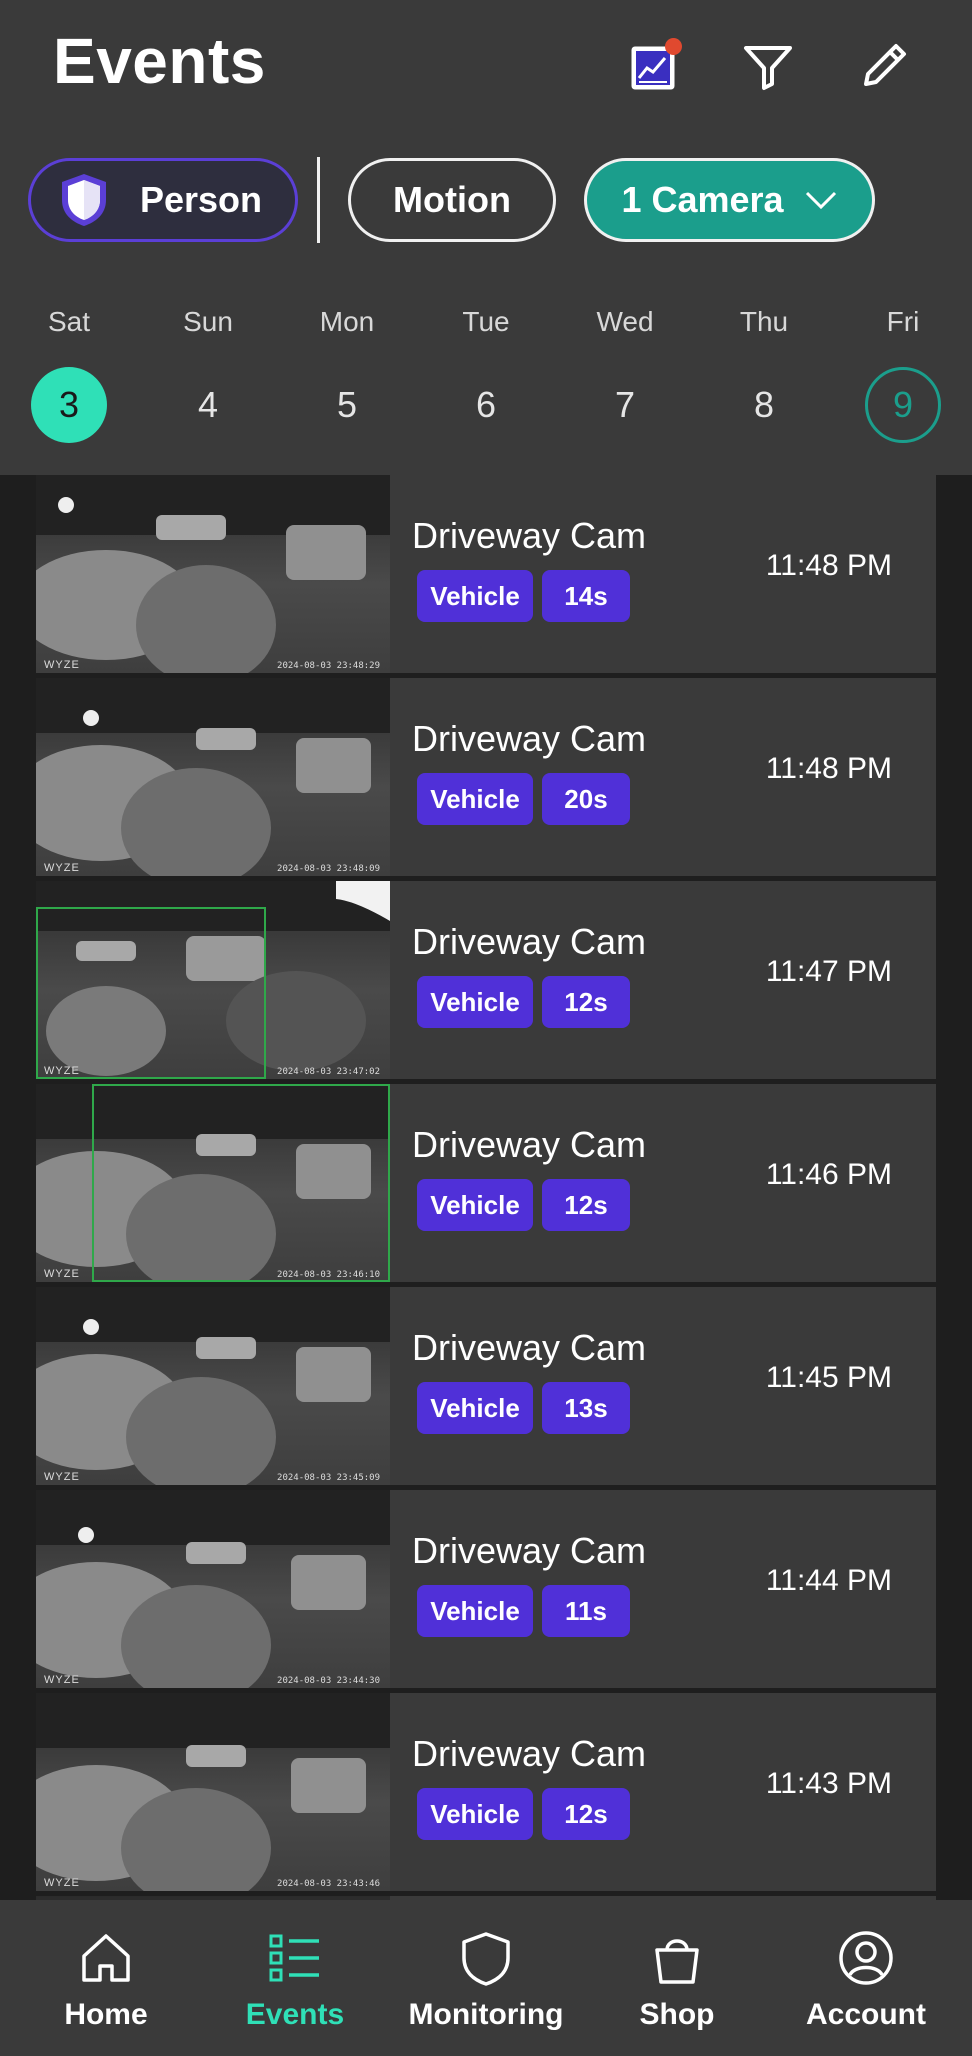 This screenshot has width=972, height=2056. What do you see at coordinates (294, 1958) in the screenshot?
I see `event-list-icon` at bounding box center [294, 1958].